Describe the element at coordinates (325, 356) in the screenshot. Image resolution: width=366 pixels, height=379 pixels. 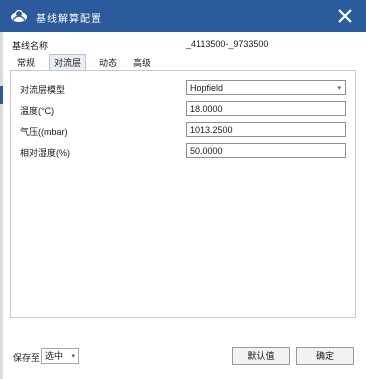
I see `ok-button: 确定` at that location.